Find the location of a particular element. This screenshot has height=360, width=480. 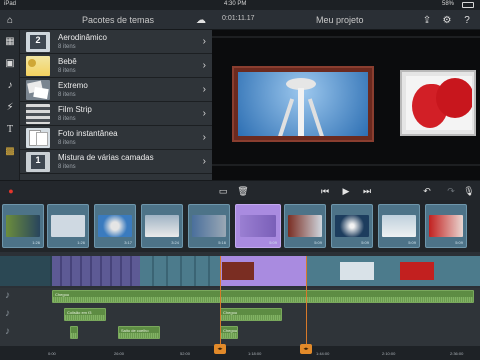

storyboard-clip: 5:16 is located at coordinates (209, 226).